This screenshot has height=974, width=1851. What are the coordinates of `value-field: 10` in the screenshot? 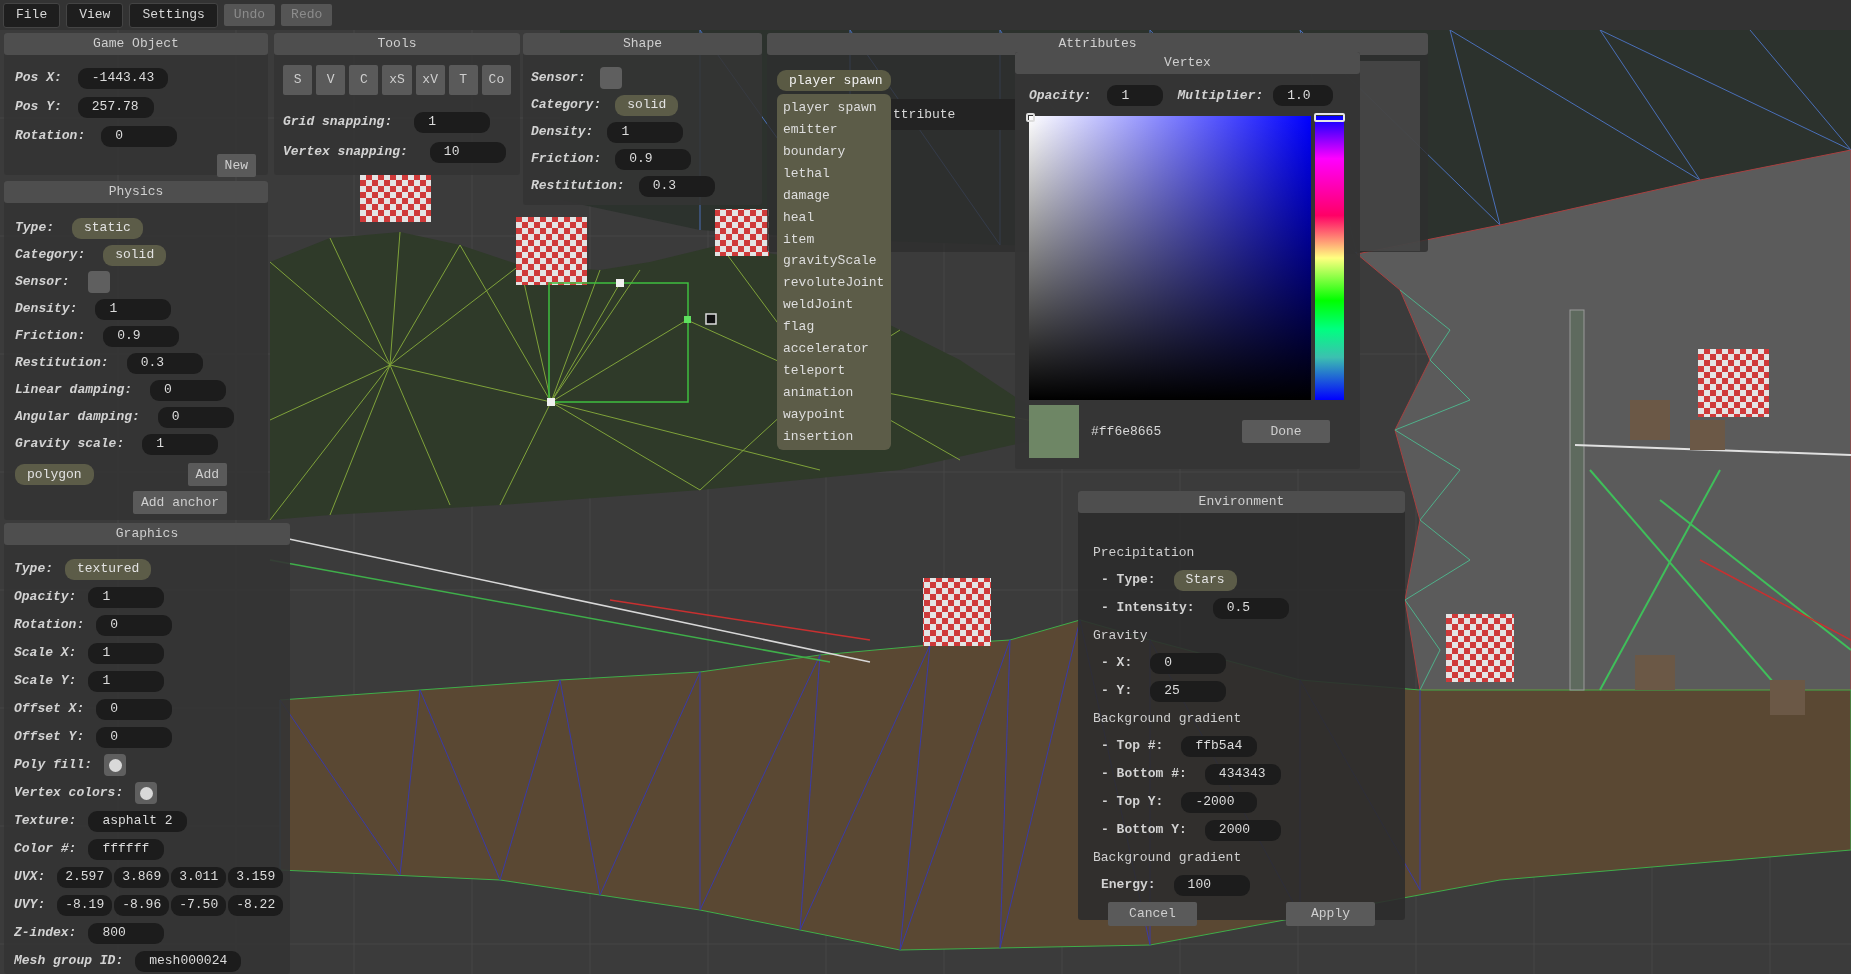 It's located at (467, 152).